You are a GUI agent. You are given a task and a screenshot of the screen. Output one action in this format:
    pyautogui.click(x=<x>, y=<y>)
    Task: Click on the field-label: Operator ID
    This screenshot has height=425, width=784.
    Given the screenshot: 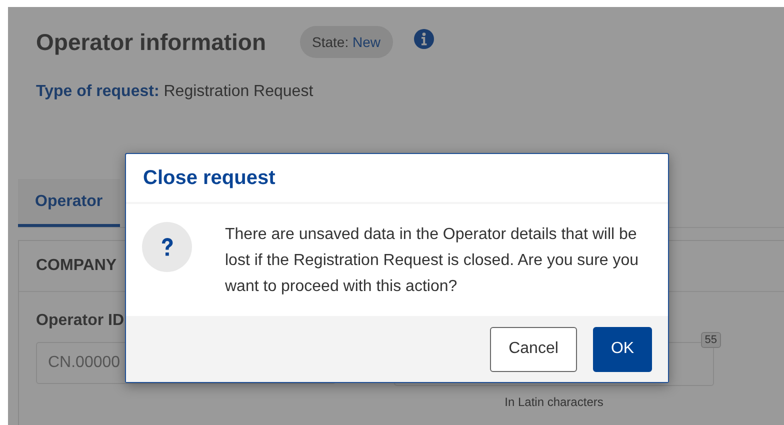 What is the action you would take?
    pyautogui.click(x=81, y=321)
    